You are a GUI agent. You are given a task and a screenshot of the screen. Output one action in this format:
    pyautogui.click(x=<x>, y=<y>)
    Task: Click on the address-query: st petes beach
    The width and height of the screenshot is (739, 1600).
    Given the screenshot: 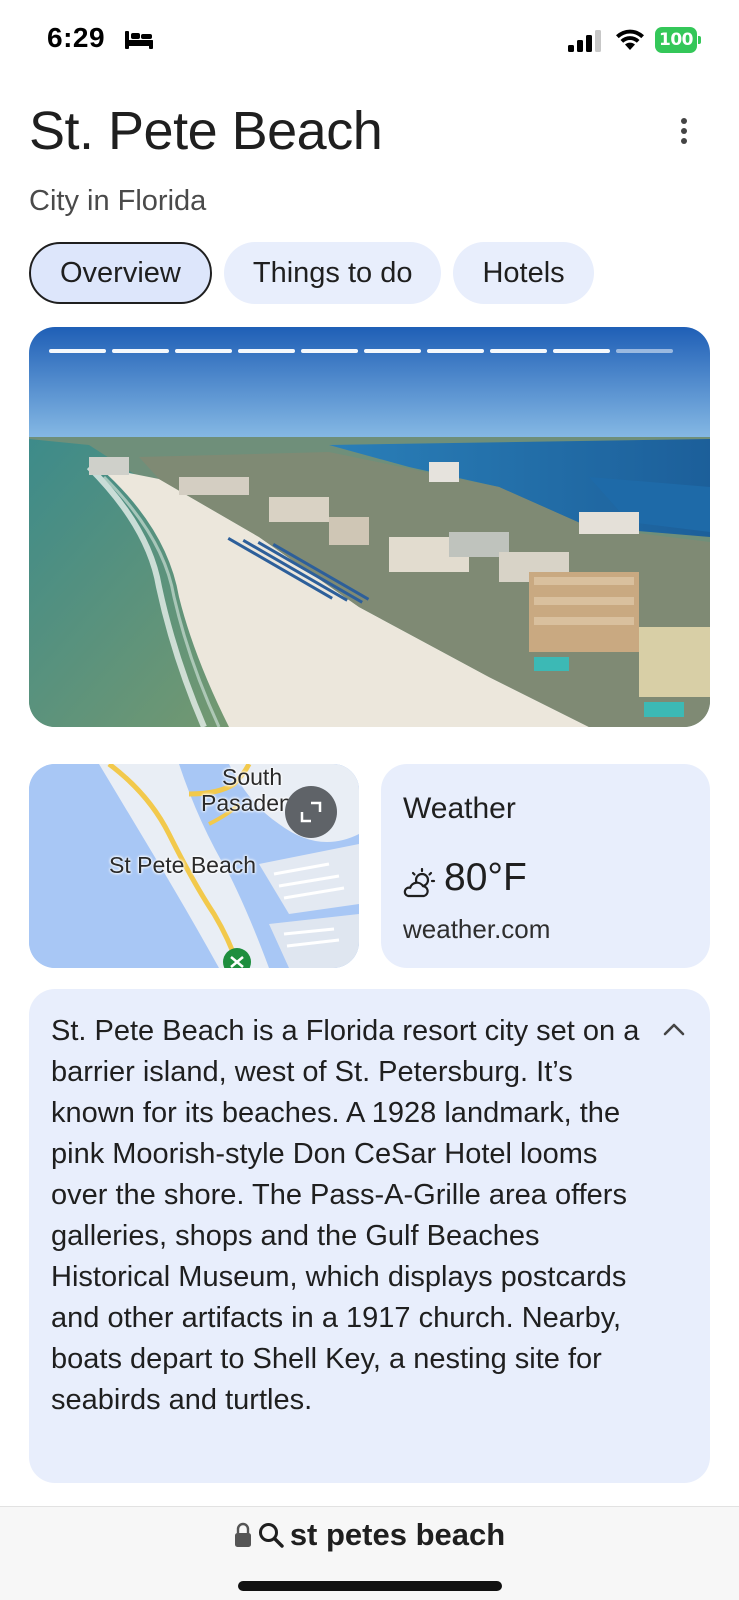 What is the action you would take?
    pyautogui.click(x=397, y=1534)
    